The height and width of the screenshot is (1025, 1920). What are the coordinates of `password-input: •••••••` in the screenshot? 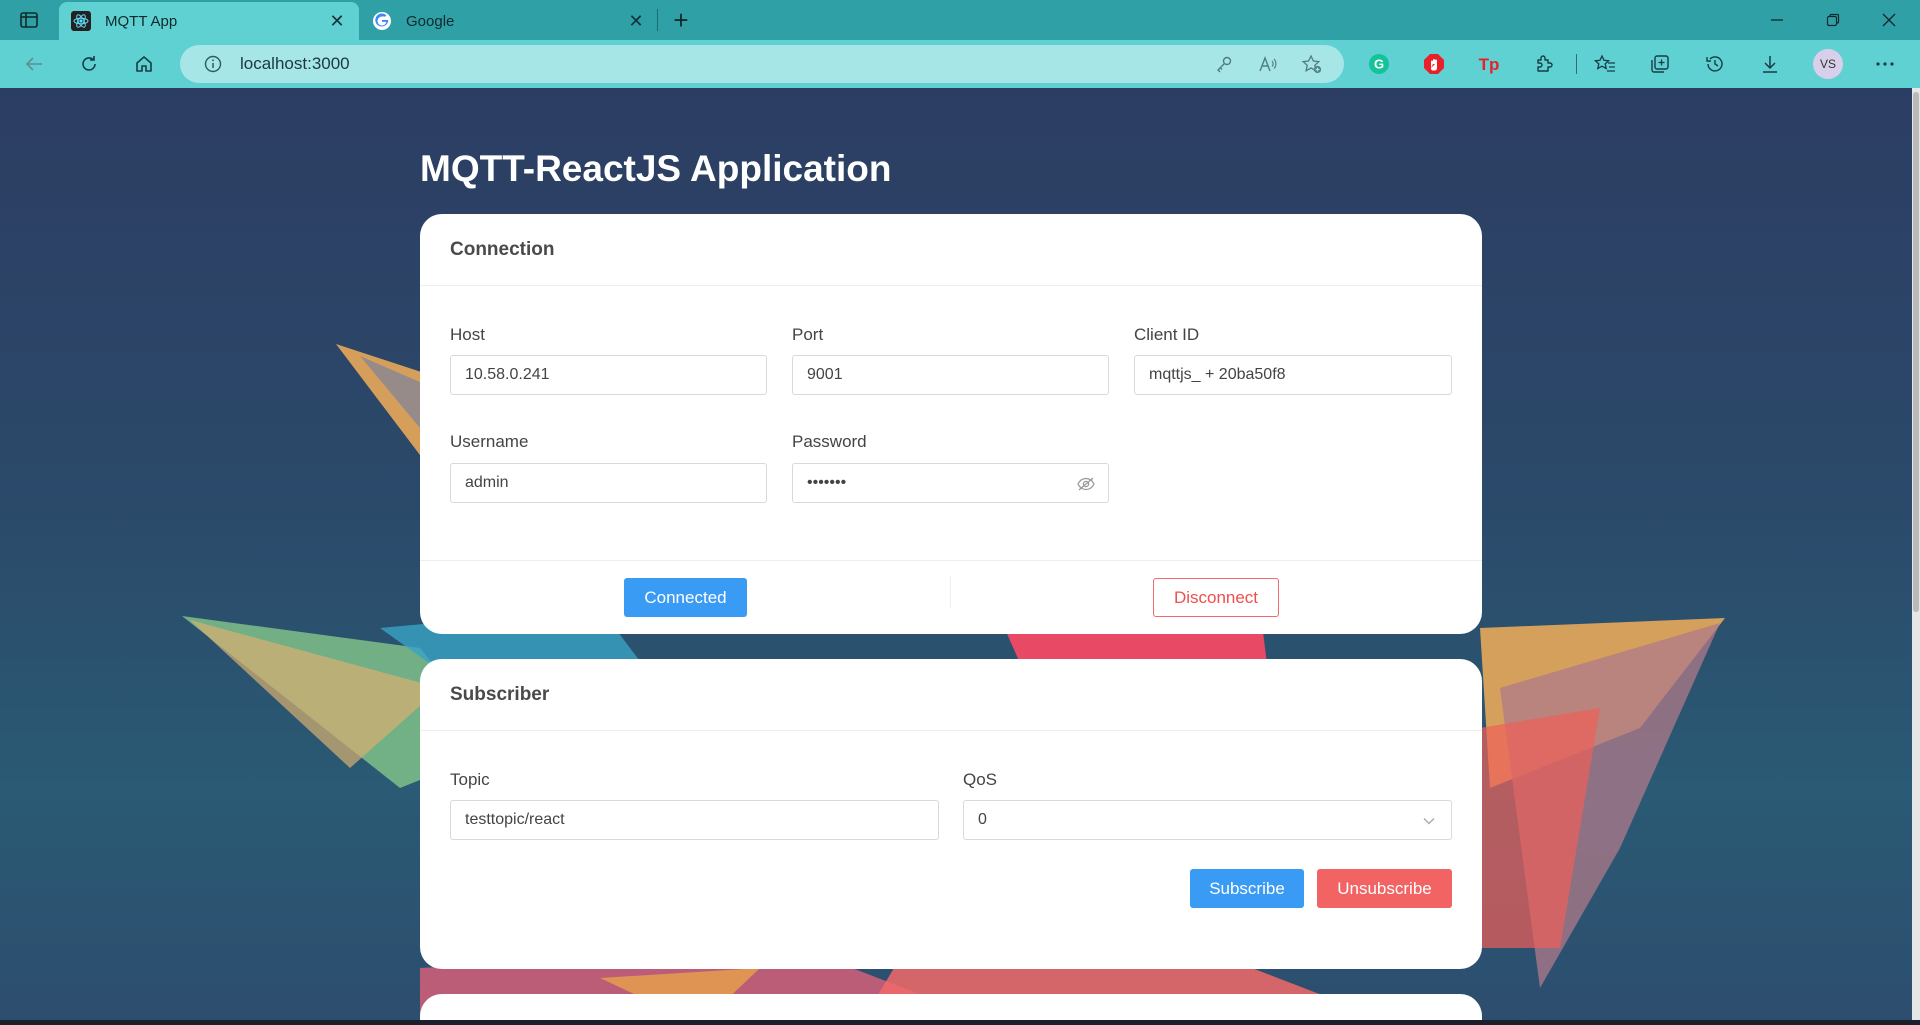 It's located at (950, 483).